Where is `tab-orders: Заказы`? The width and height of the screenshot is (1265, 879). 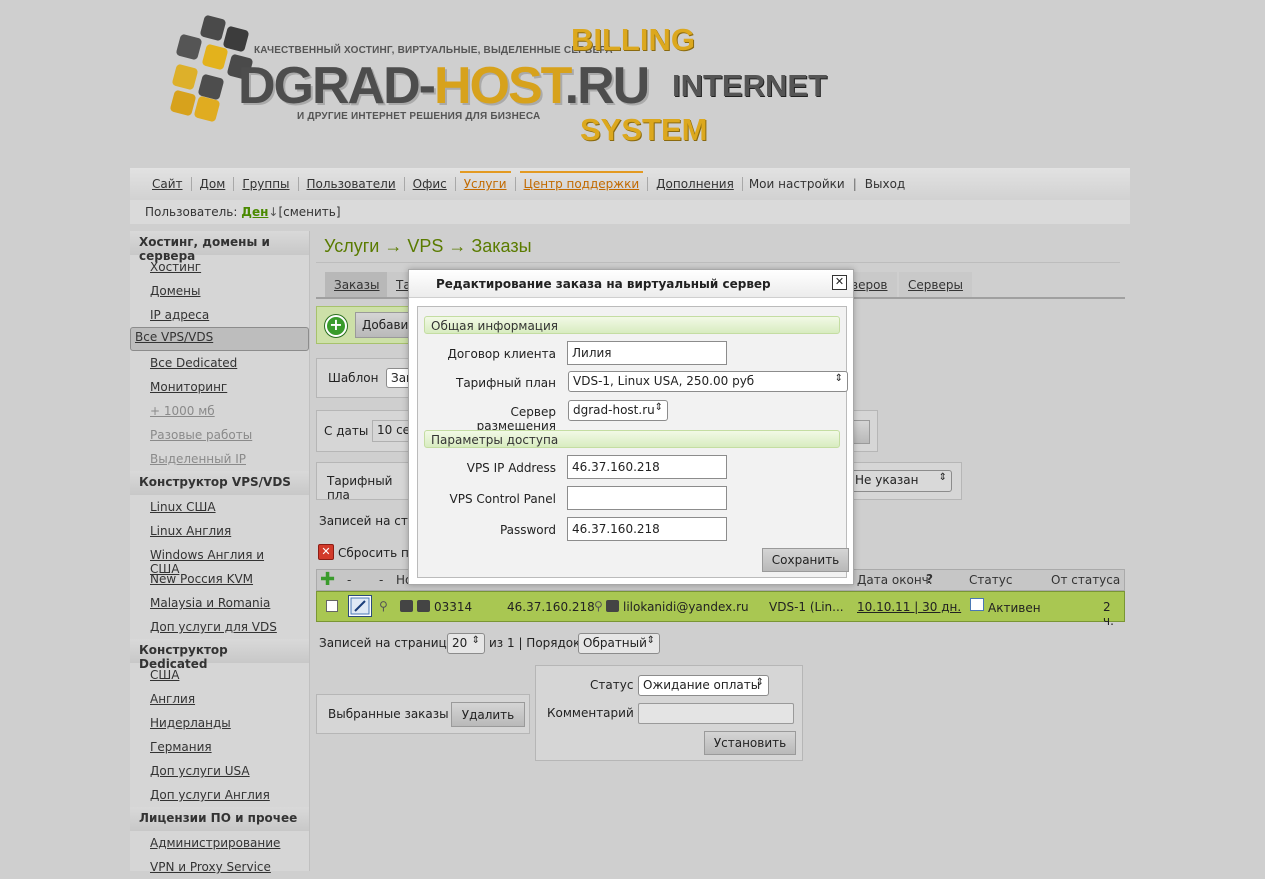
tab-orders: Заказы is located at coordinates (357, 284).